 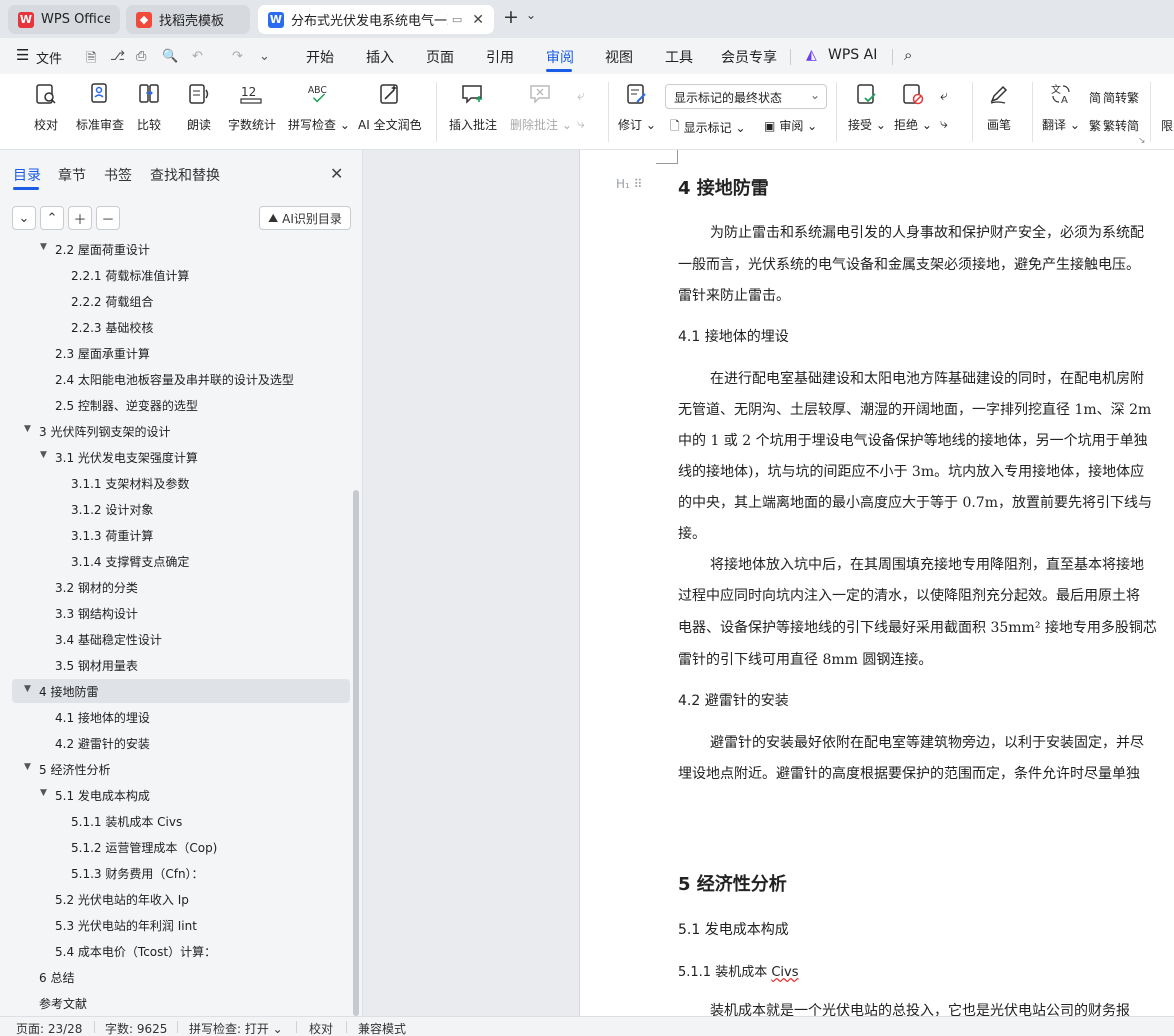 I want to click on word-count-button: 12 字数统计, so click(x=252, y=106).